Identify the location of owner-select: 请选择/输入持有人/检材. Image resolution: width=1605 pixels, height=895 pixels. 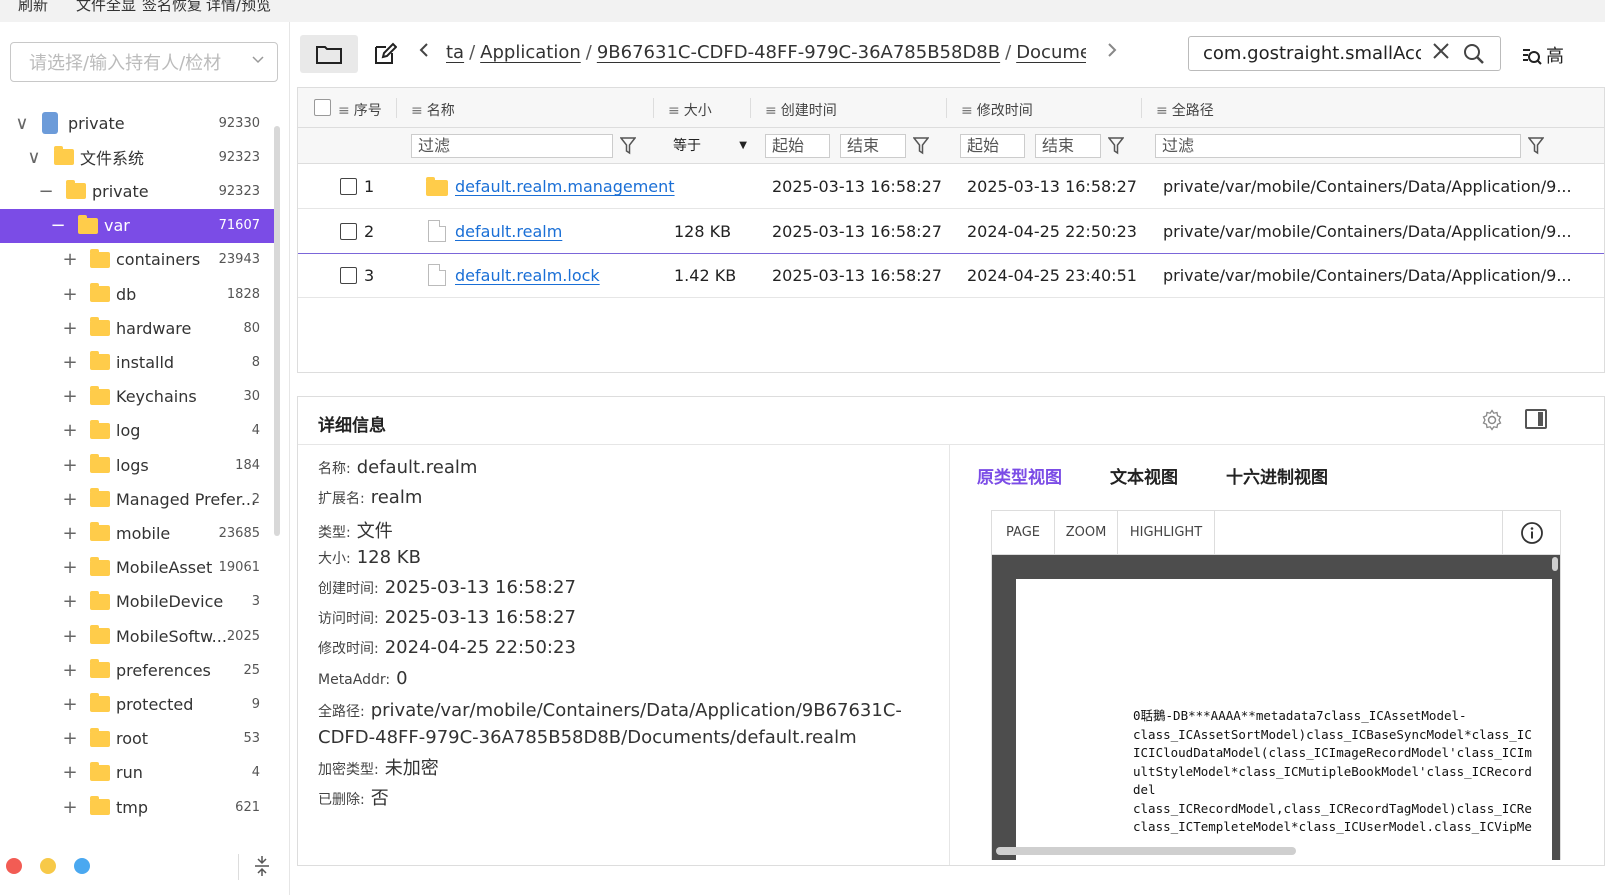
(144, 62).